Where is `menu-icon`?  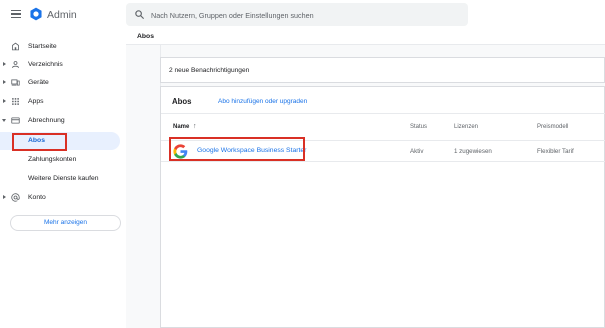 menu-icon is located at coordinates (16, 14).